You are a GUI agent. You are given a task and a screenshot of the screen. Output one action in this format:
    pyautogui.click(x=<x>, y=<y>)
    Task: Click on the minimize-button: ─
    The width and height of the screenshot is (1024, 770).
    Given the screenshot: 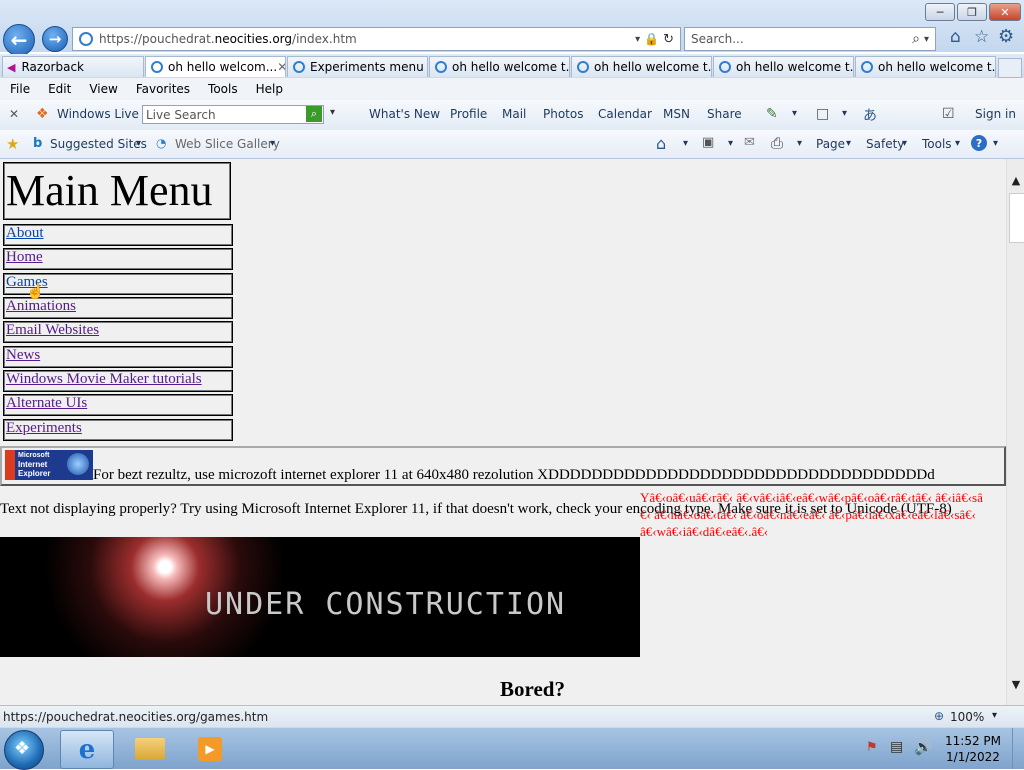 What is the action you would take?
    pyautogui.click(x=940, y=12)
    